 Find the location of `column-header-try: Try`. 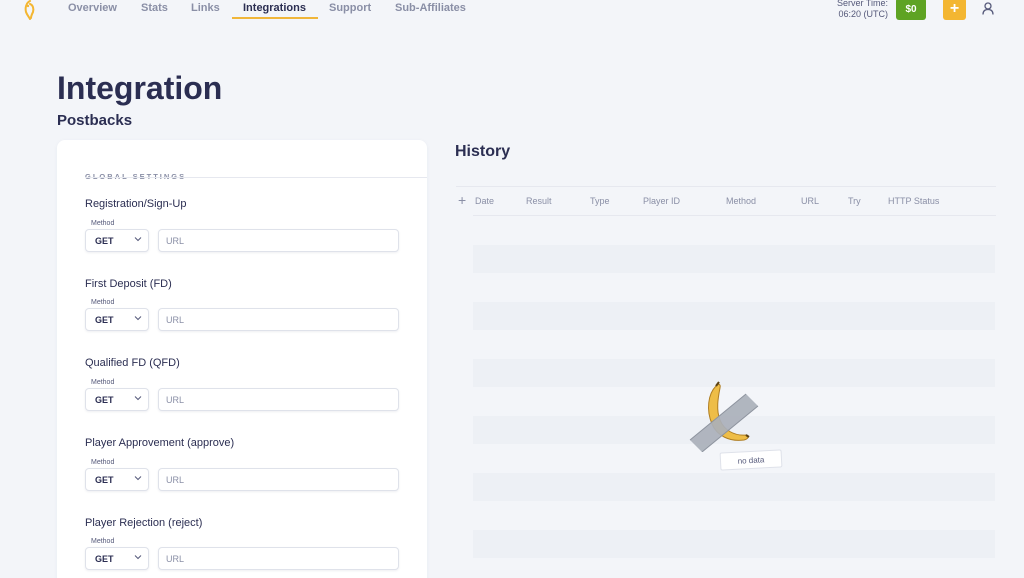

column-header-try: Try is located at coordinates (854, 201).